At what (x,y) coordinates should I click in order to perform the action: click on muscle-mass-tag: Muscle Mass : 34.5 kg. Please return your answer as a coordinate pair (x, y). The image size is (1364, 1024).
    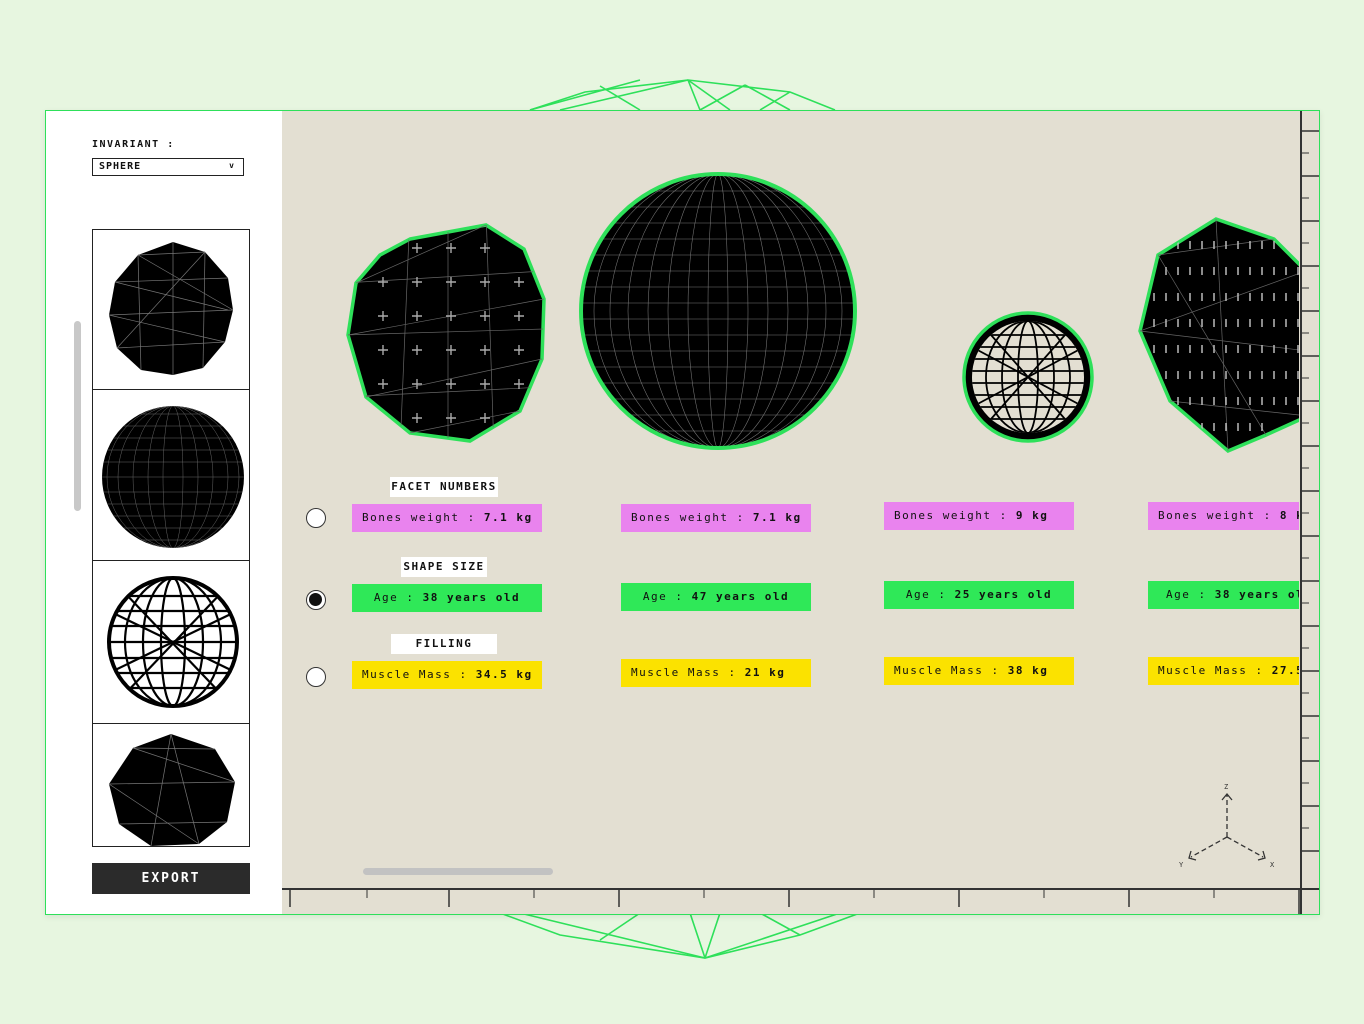
    Looking at the image, I should click on (447, 675).